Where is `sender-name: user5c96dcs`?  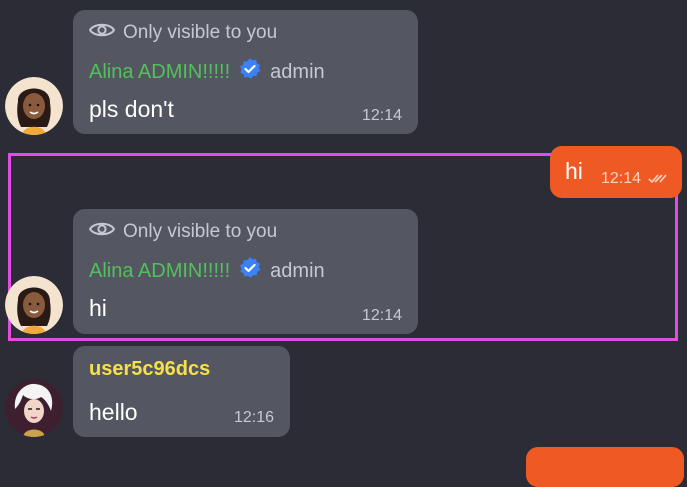 sender-name: user5c96dcs is located at coordinates (149, 369).